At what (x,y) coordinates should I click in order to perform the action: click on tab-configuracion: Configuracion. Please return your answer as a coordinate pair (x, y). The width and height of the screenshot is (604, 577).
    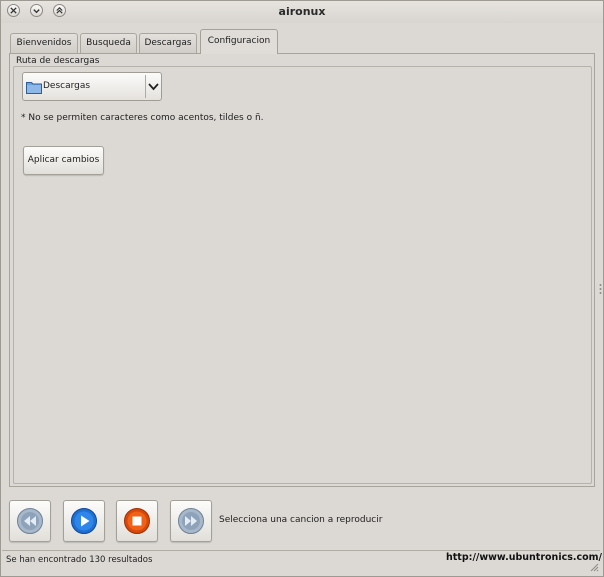
    Looking at the image, I should click on (239, 41).